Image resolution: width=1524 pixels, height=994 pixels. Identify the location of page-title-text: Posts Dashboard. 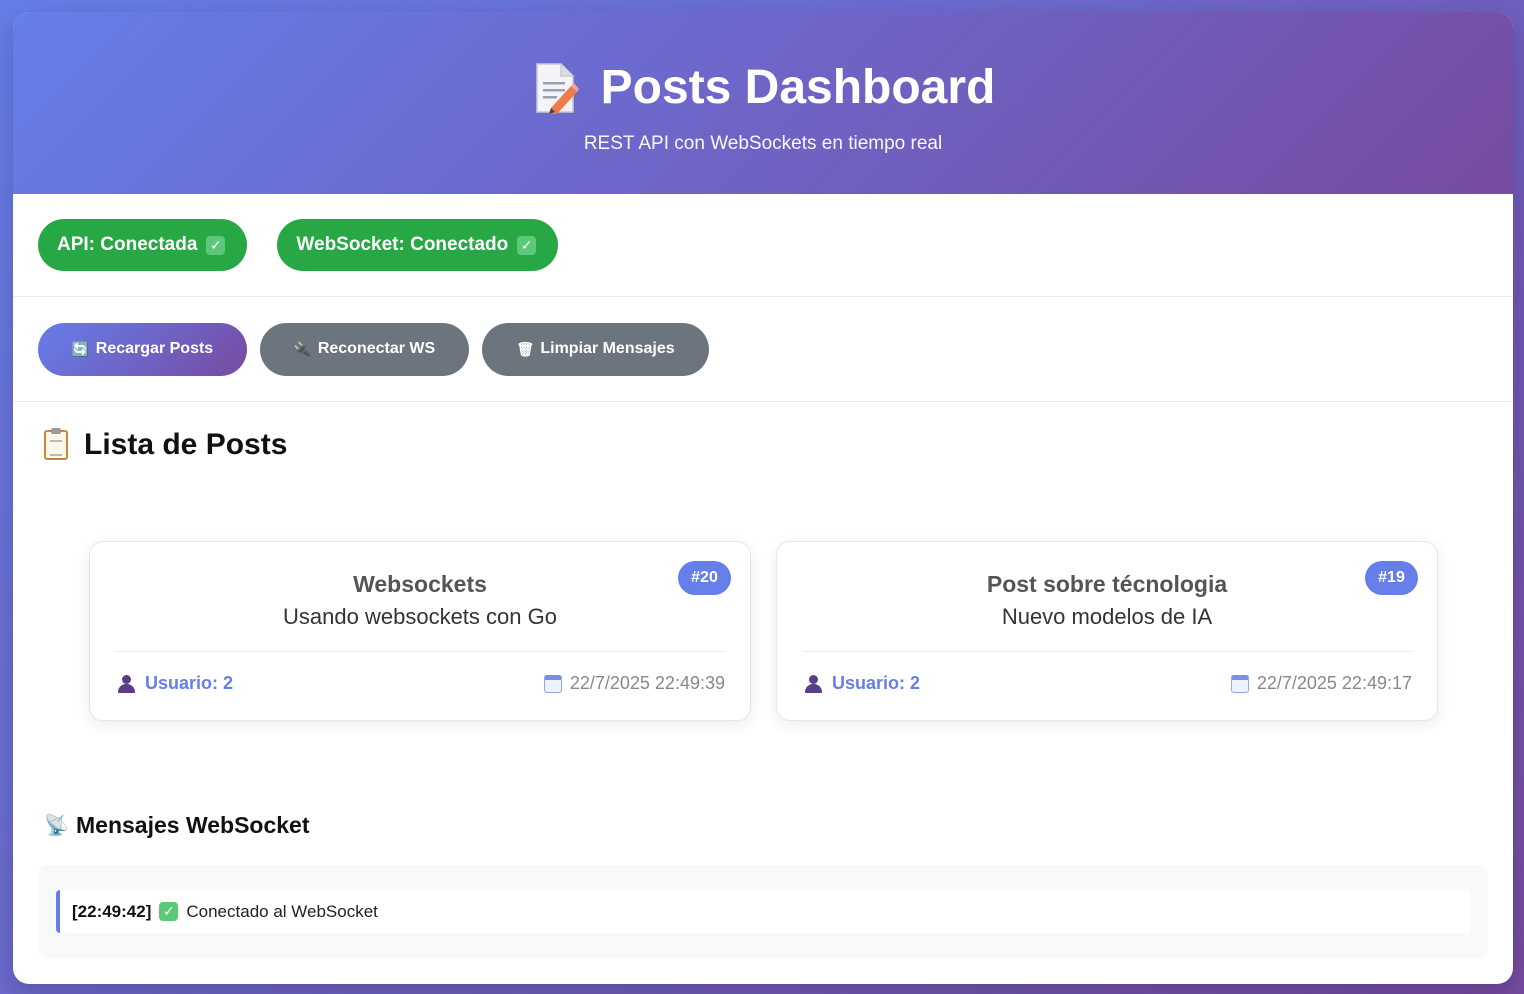
(798, 87).